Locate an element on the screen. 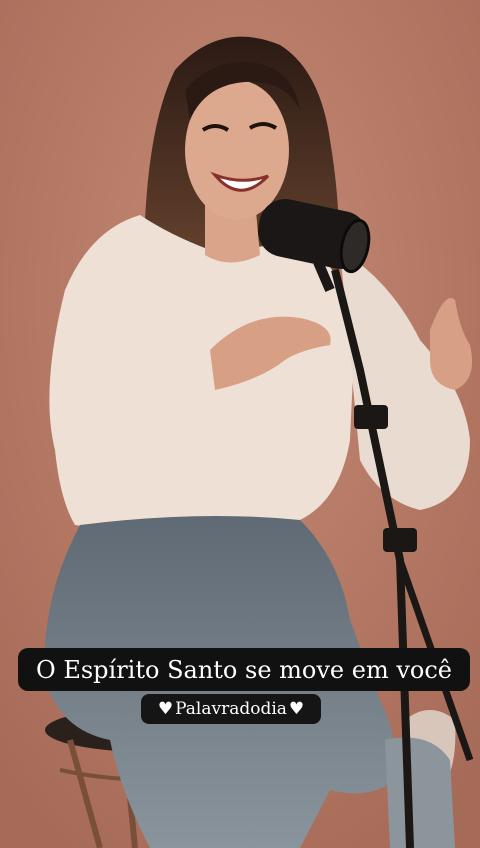 This screenshot has height=848, width=480. hashtag-sticker: ♥ Palavradodia ♥ is located at coordinates (231, 709).